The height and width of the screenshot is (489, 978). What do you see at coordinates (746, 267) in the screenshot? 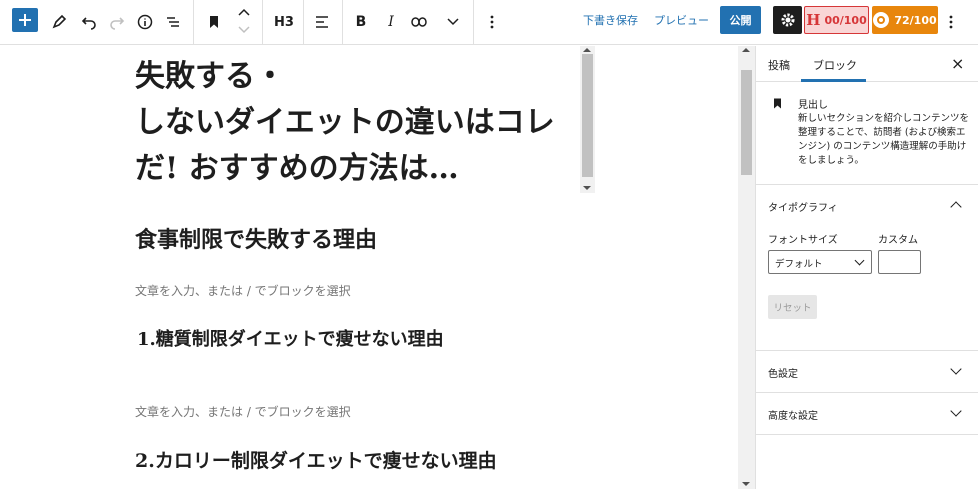
I see `editor-scrollbar` at bounding box center [746, 267].